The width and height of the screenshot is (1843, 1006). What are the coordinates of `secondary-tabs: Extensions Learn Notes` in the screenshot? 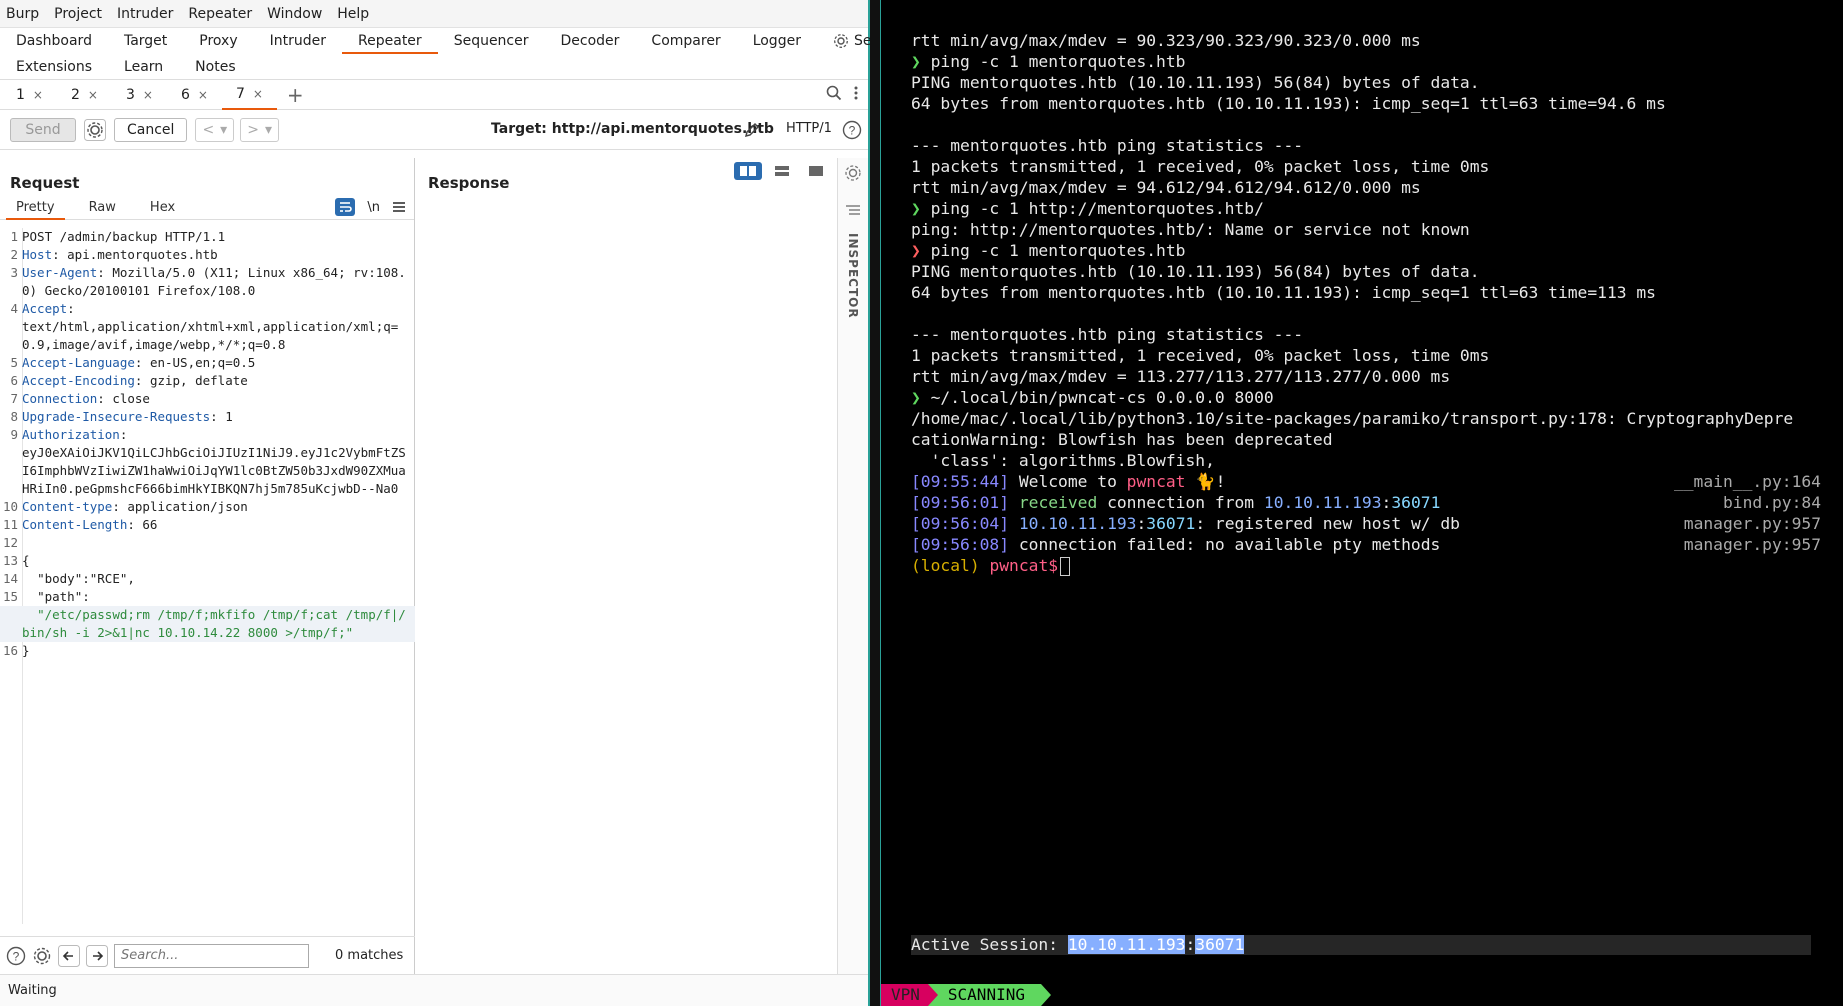 It's located at (434, 67).